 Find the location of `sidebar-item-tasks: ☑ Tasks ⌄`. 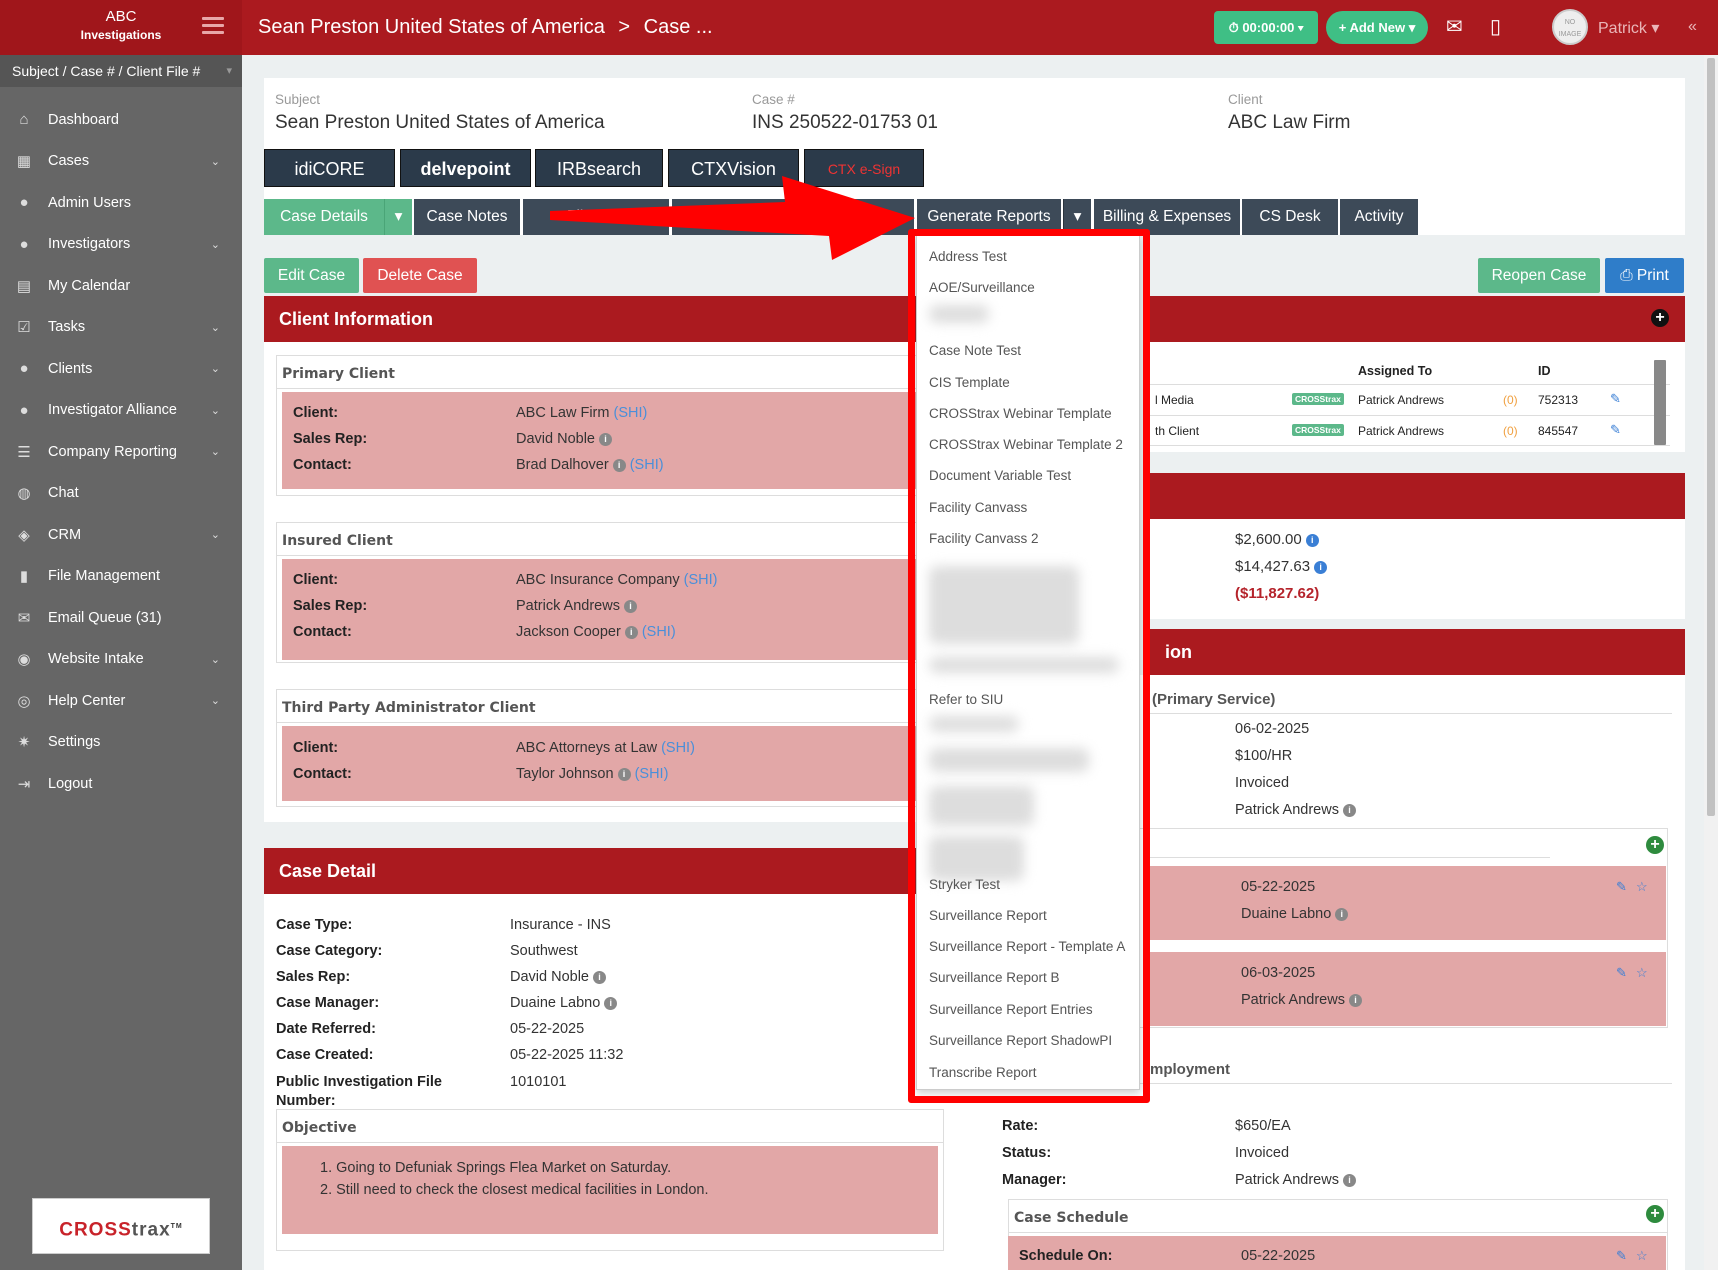

sidebar-item-tasks: ☑ Tasks ⌄ is located at coordinates (121, 328).